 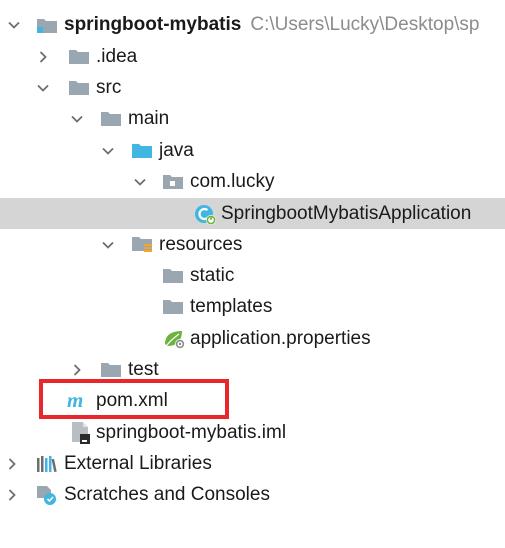 What do you see at coordinates (232, 181) in the screenshot?
I see `tree-label: com.lucky` at bounding box center [232, 181].